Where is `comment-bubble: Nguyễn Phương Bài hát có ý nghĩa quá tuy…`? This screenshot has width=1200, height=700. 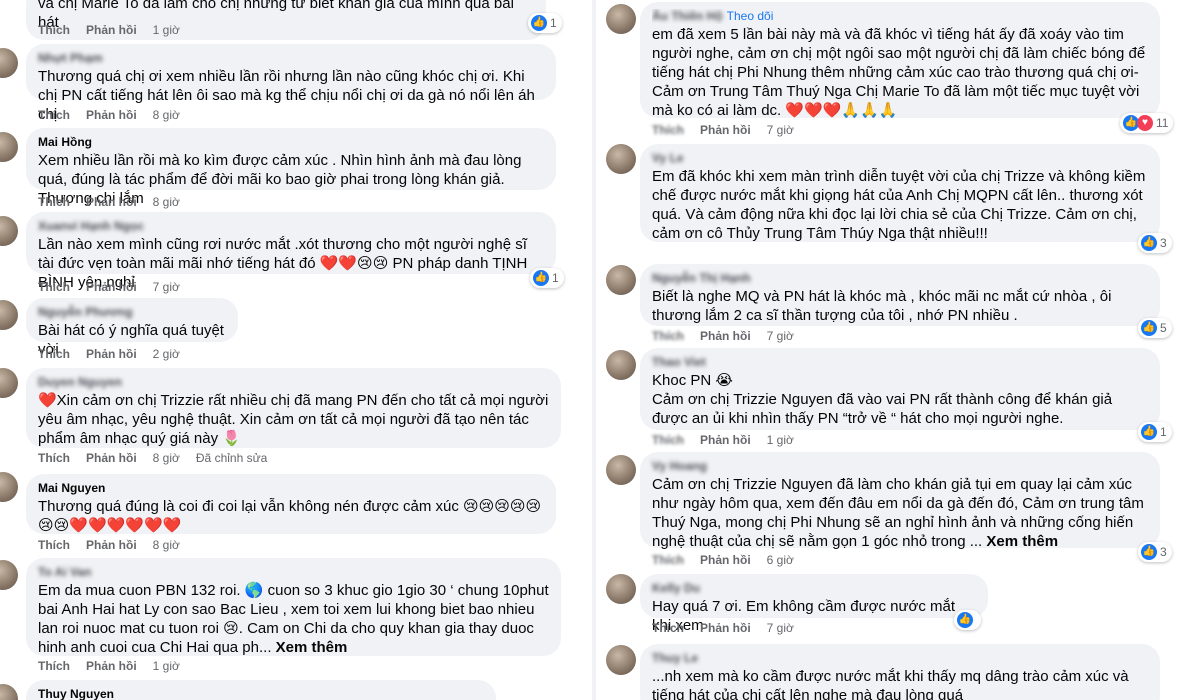
comment-bubble: Nguyễn Phương Bài hát có ý nghĩa quá tuy… is located at coordinates (132, 328).